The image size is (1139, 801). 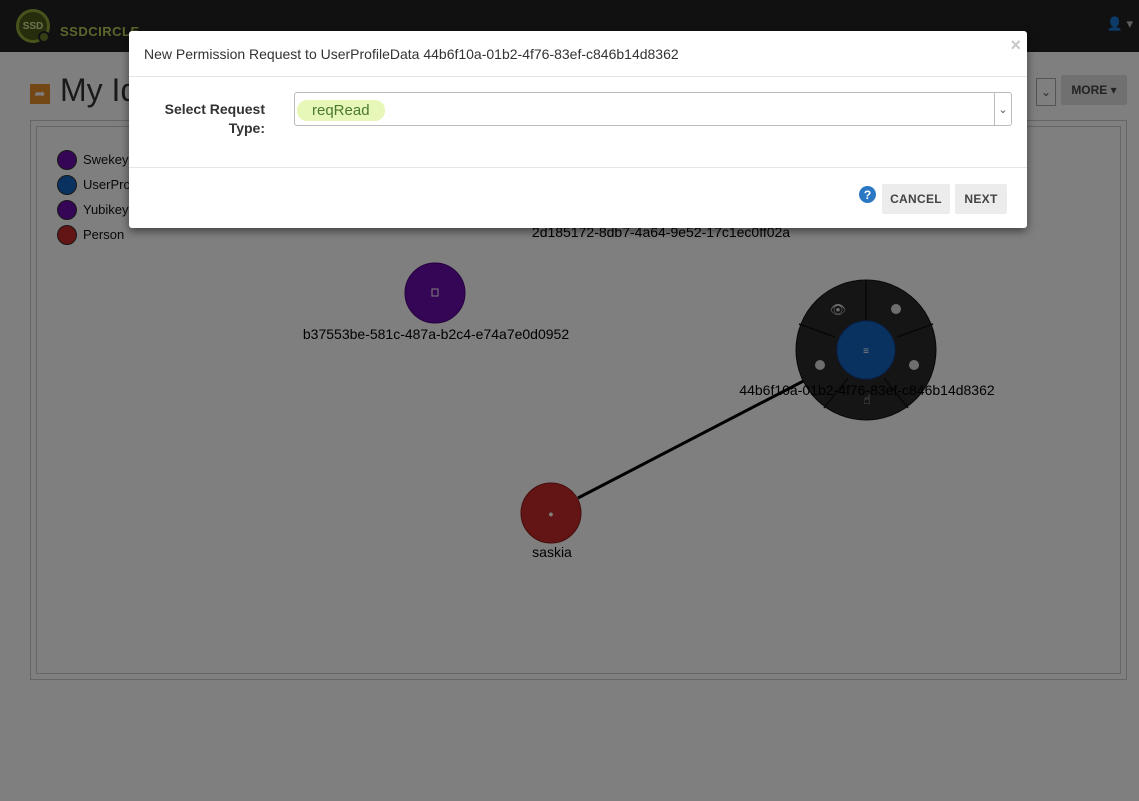 I want to click on request-type-value: reqRead, so click(x=341, y=110).